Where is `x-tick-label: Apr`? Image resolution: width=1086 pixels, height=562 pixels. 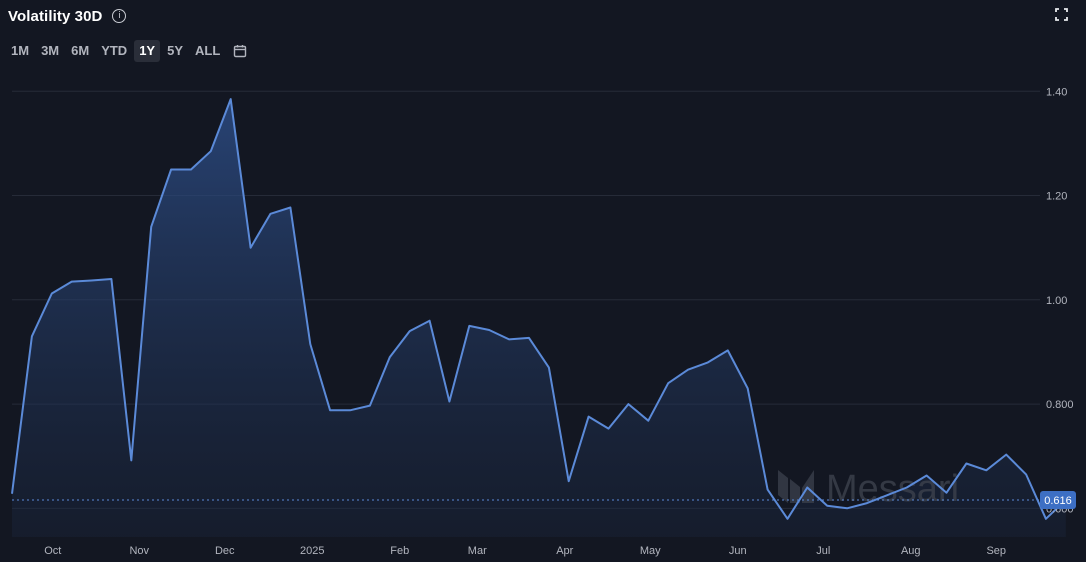
x-tick-label: Apr is located at coordinates (564, 551).